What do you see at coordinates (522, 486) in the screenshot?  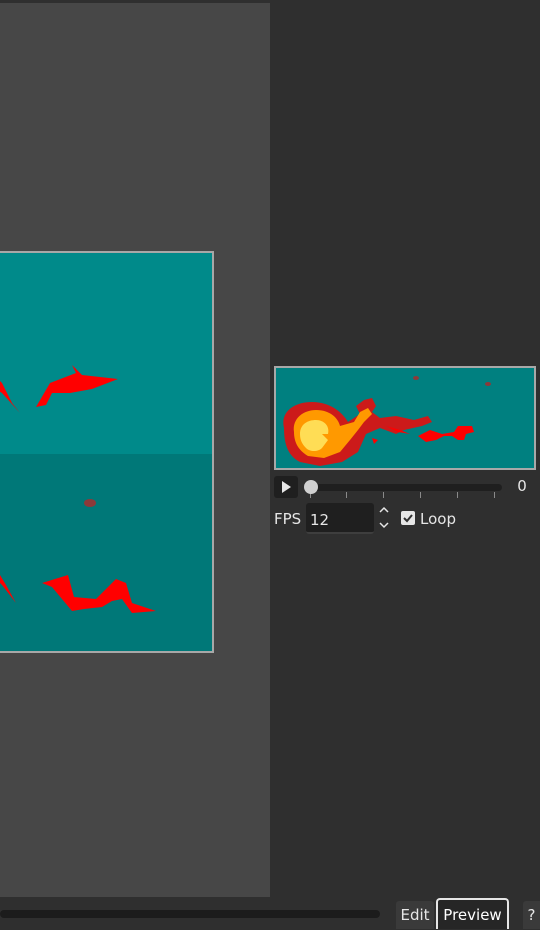 I see `current-frame-value: 0` at bounding box center [522, 486].